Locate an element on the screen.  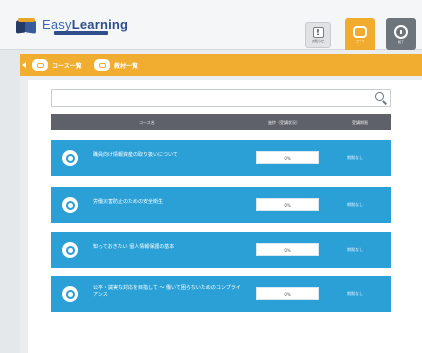
course-button-label: コース is located at coordinates (360, 40).